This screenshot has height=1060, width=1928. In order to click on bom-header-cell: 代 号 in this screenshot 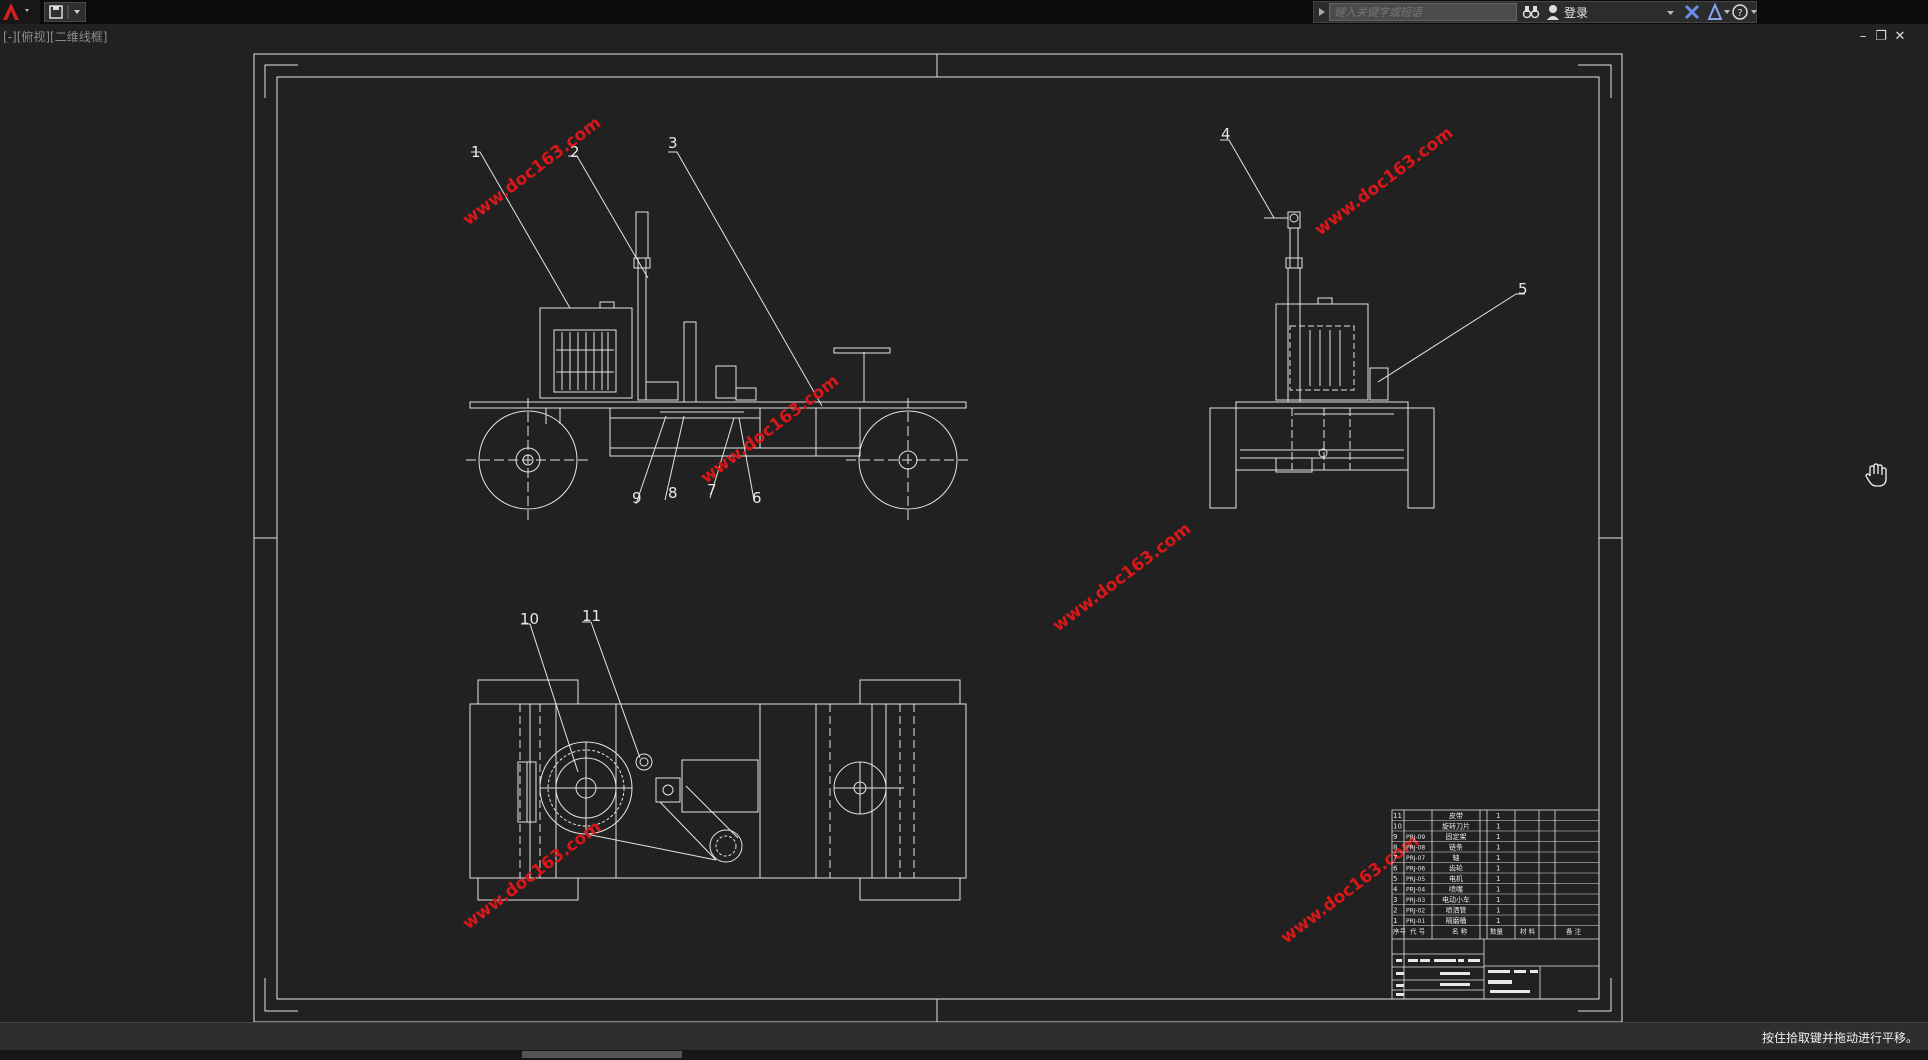, I will do `click(1418, 931)`.